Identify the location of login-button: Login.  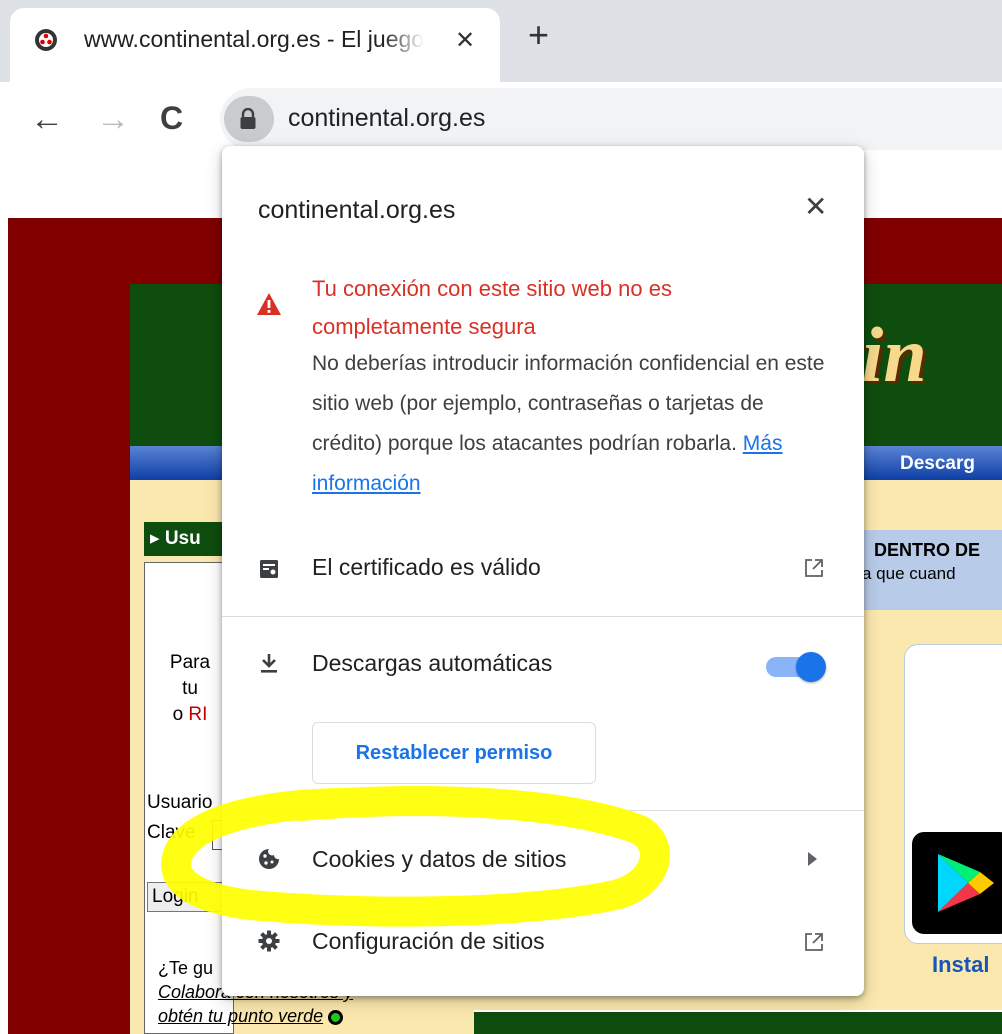
(190, 897).